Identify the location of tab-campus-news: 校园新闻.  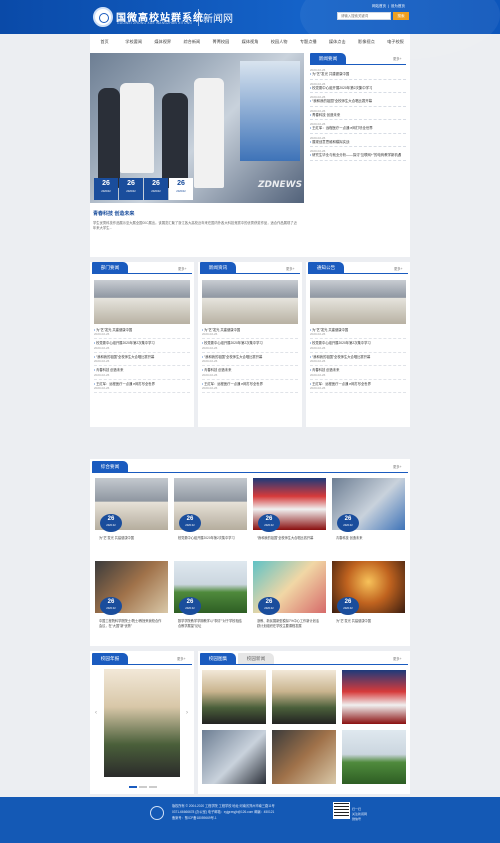
(256, 658).